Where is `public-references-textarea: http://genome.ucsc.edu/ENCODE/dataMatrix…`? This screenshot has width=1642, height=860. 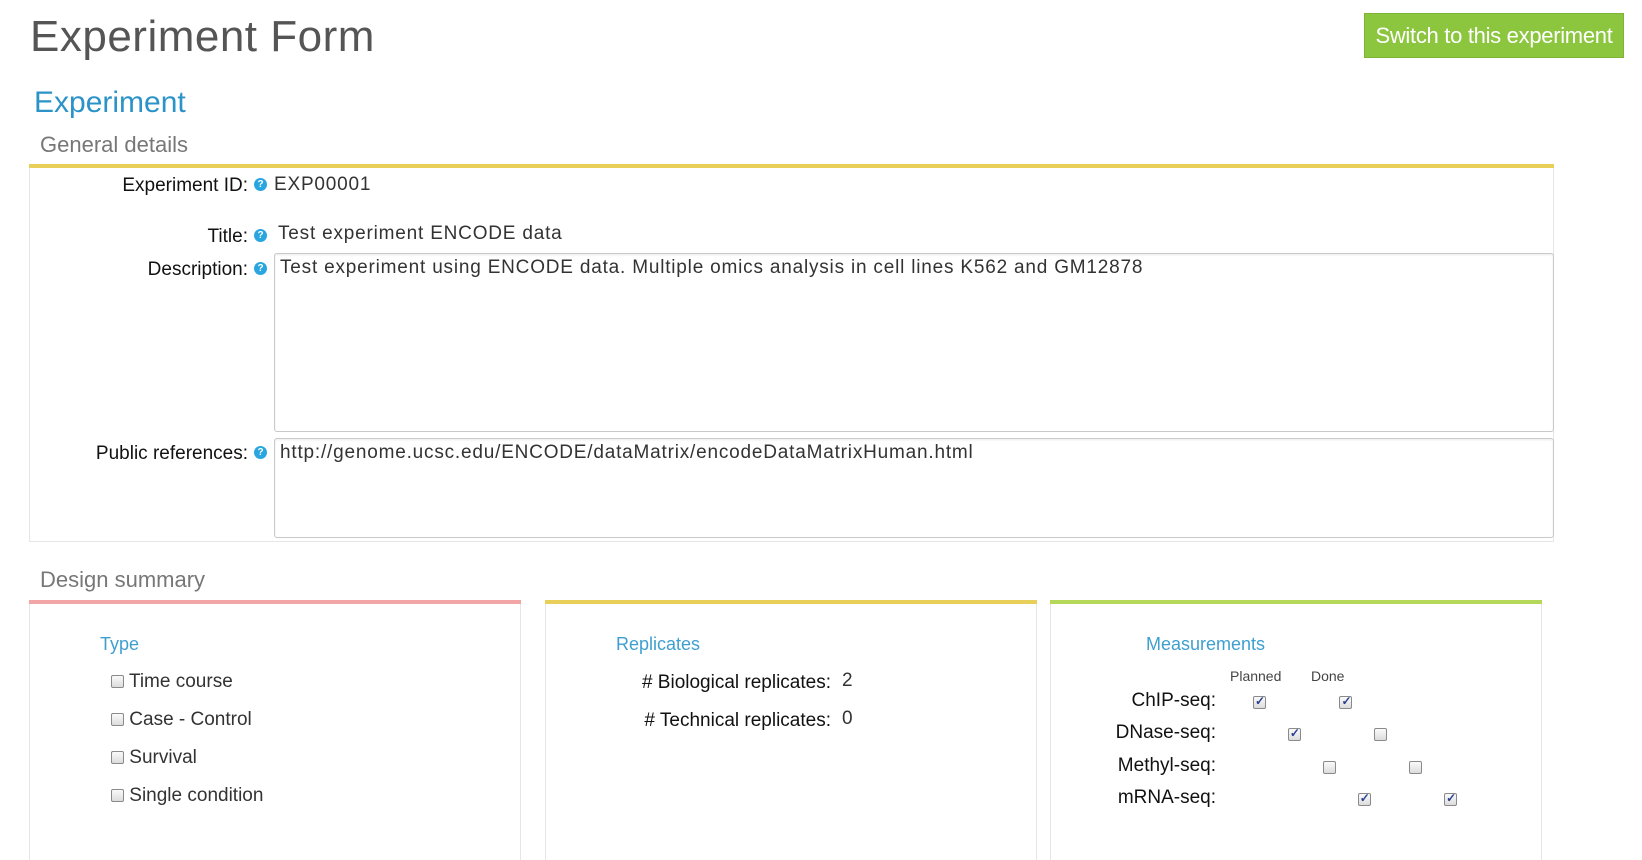
public-references-textarea: http://genome.ucsc.edu/ENCODE/dataMatrix… is located at coordinates (914, 488).